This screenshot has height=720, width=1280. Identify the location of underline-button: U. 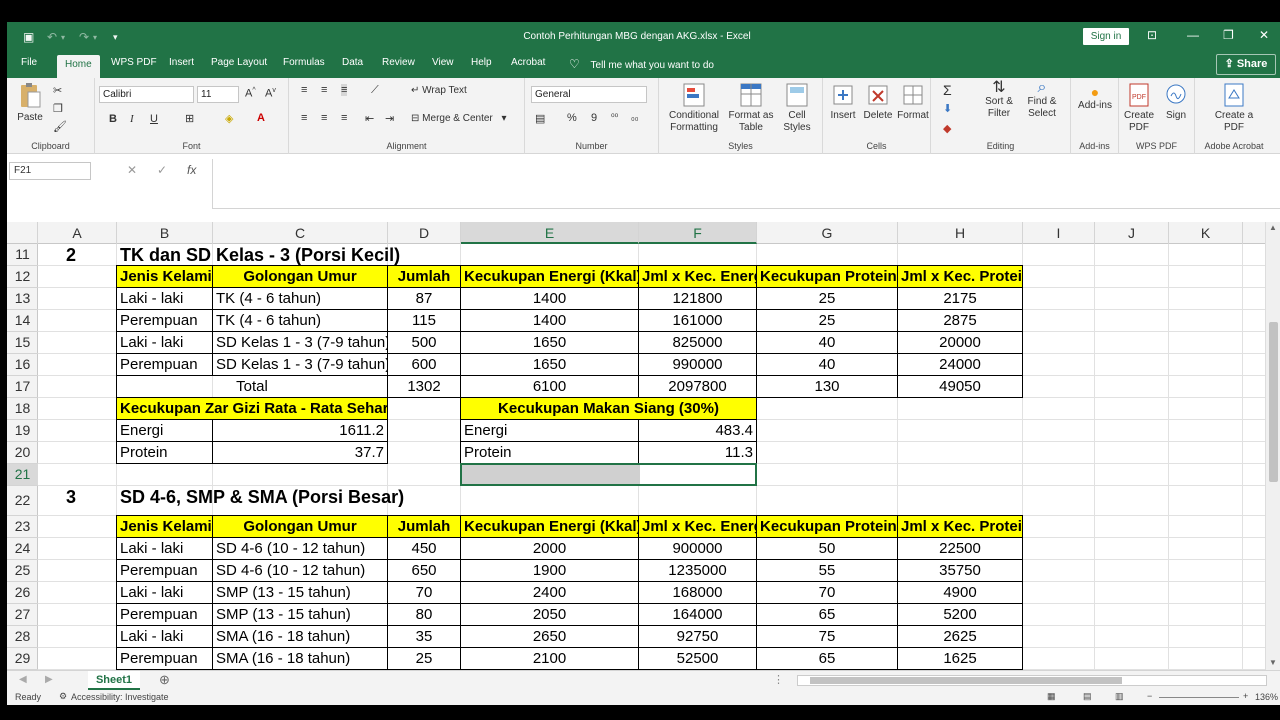
(154, 119).